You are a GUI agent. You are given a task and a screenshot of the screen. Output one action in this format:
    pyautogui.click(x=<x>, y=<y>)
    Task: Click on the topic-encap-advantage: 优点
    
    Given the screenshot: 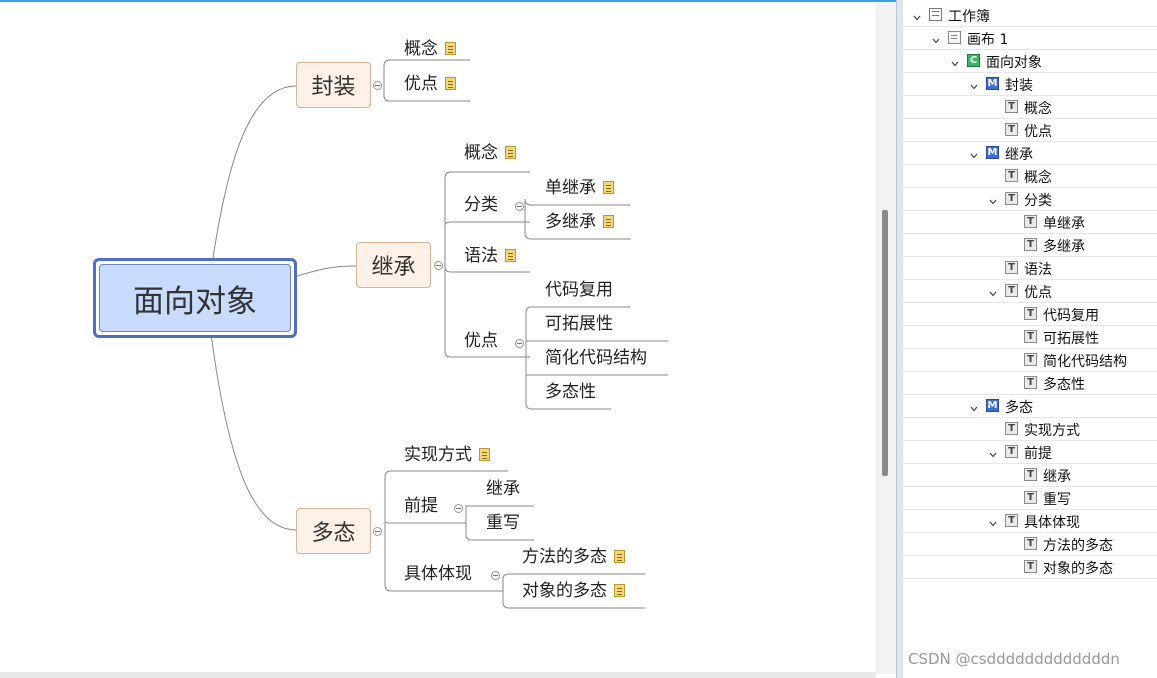 What is the action you would take?
    pyautogui.click(x=430, y=84)
    